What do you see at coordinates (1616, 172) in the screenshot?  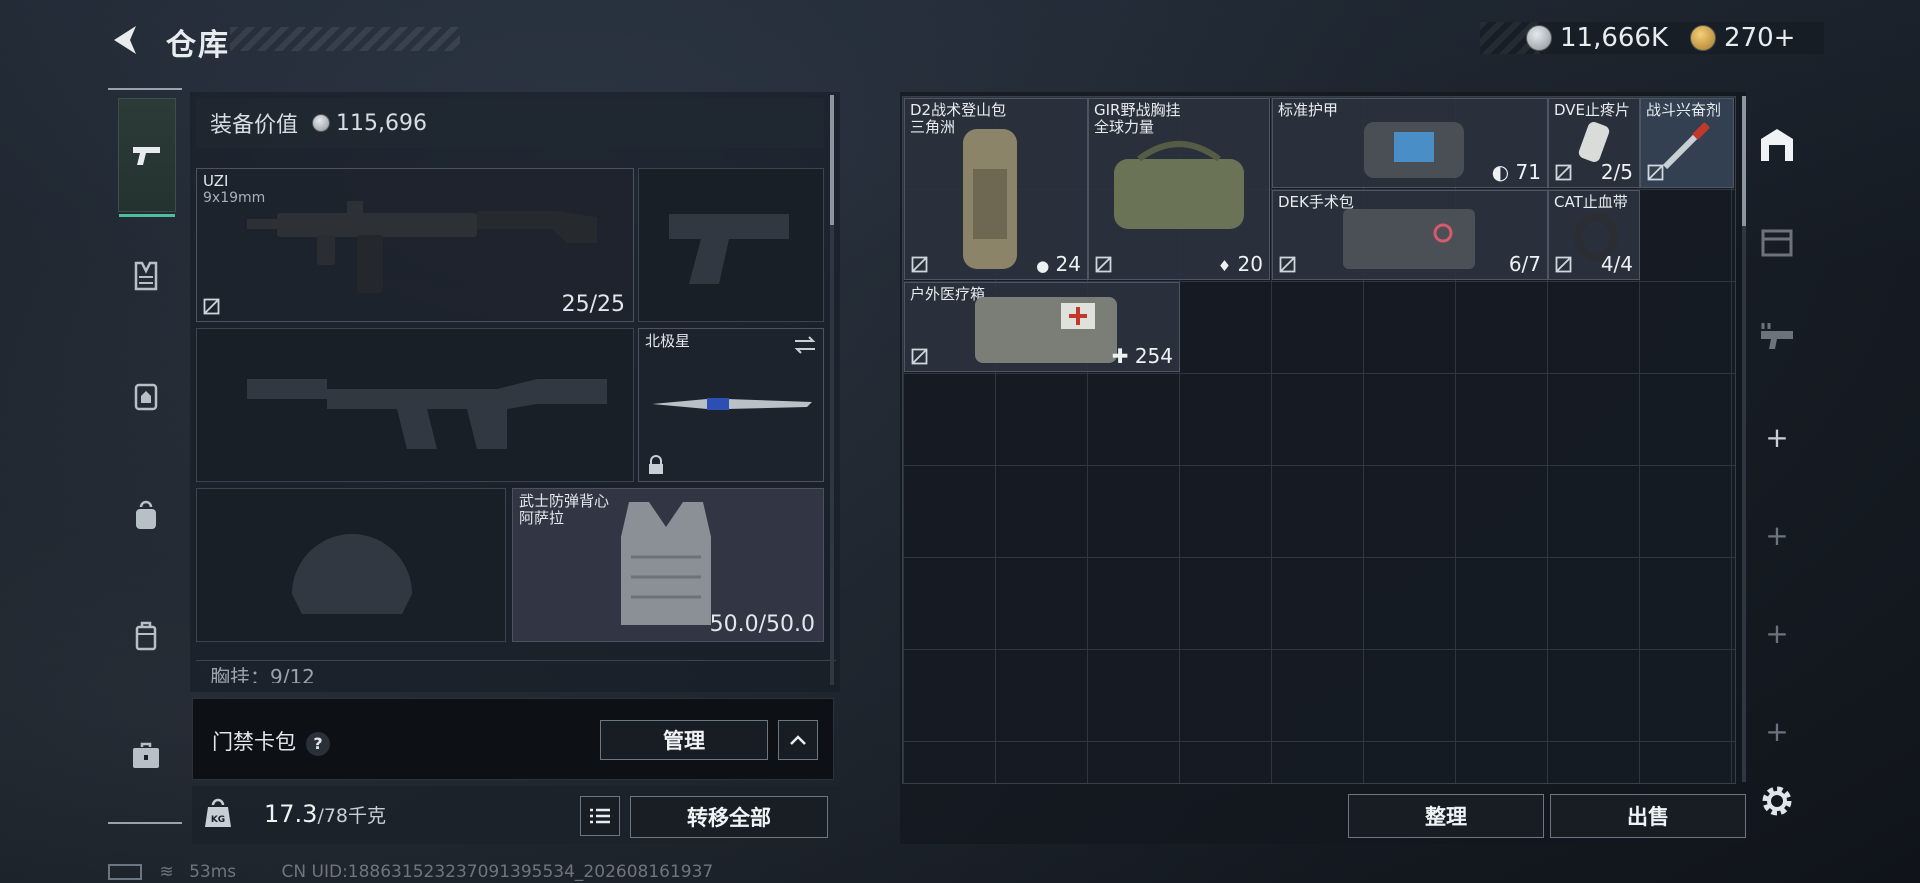 I see `item-count: 2/5` at bounding box center [1616, 172].